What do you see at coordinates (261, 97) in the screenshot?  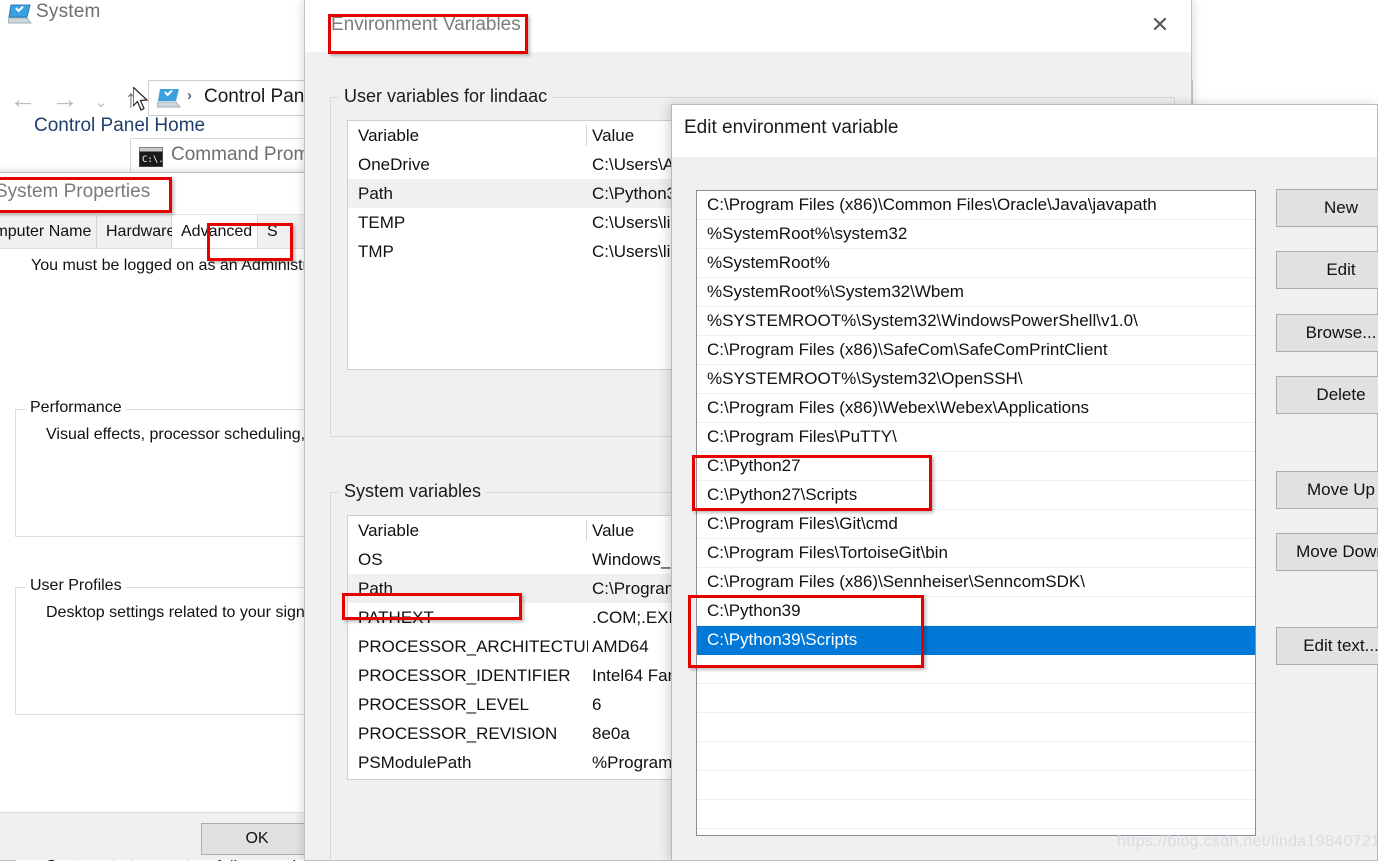 I see `breadcrumb-text: Control Panel` at bounding box center [261, 97].